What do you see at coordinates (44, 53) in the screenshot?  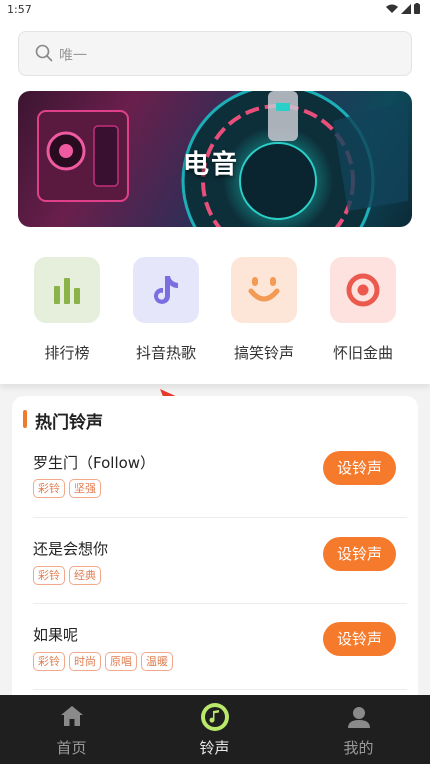 I see `search-icon` at bounding box center [44, 53].